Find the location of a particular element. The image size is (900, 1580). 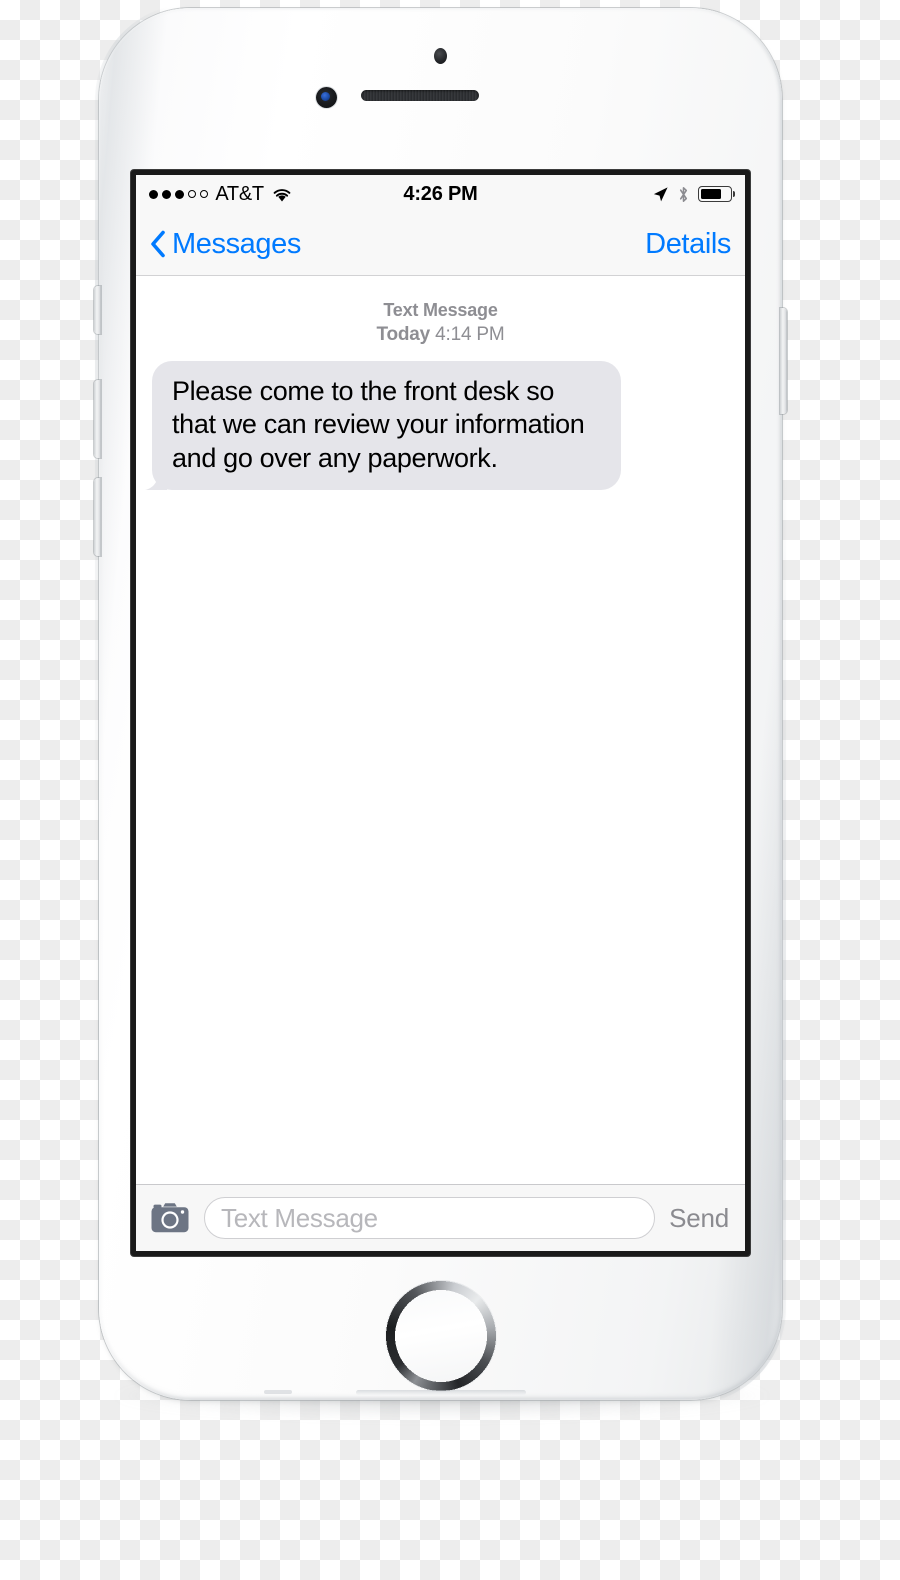

camera-icon is located at coordinates (170, 1218).